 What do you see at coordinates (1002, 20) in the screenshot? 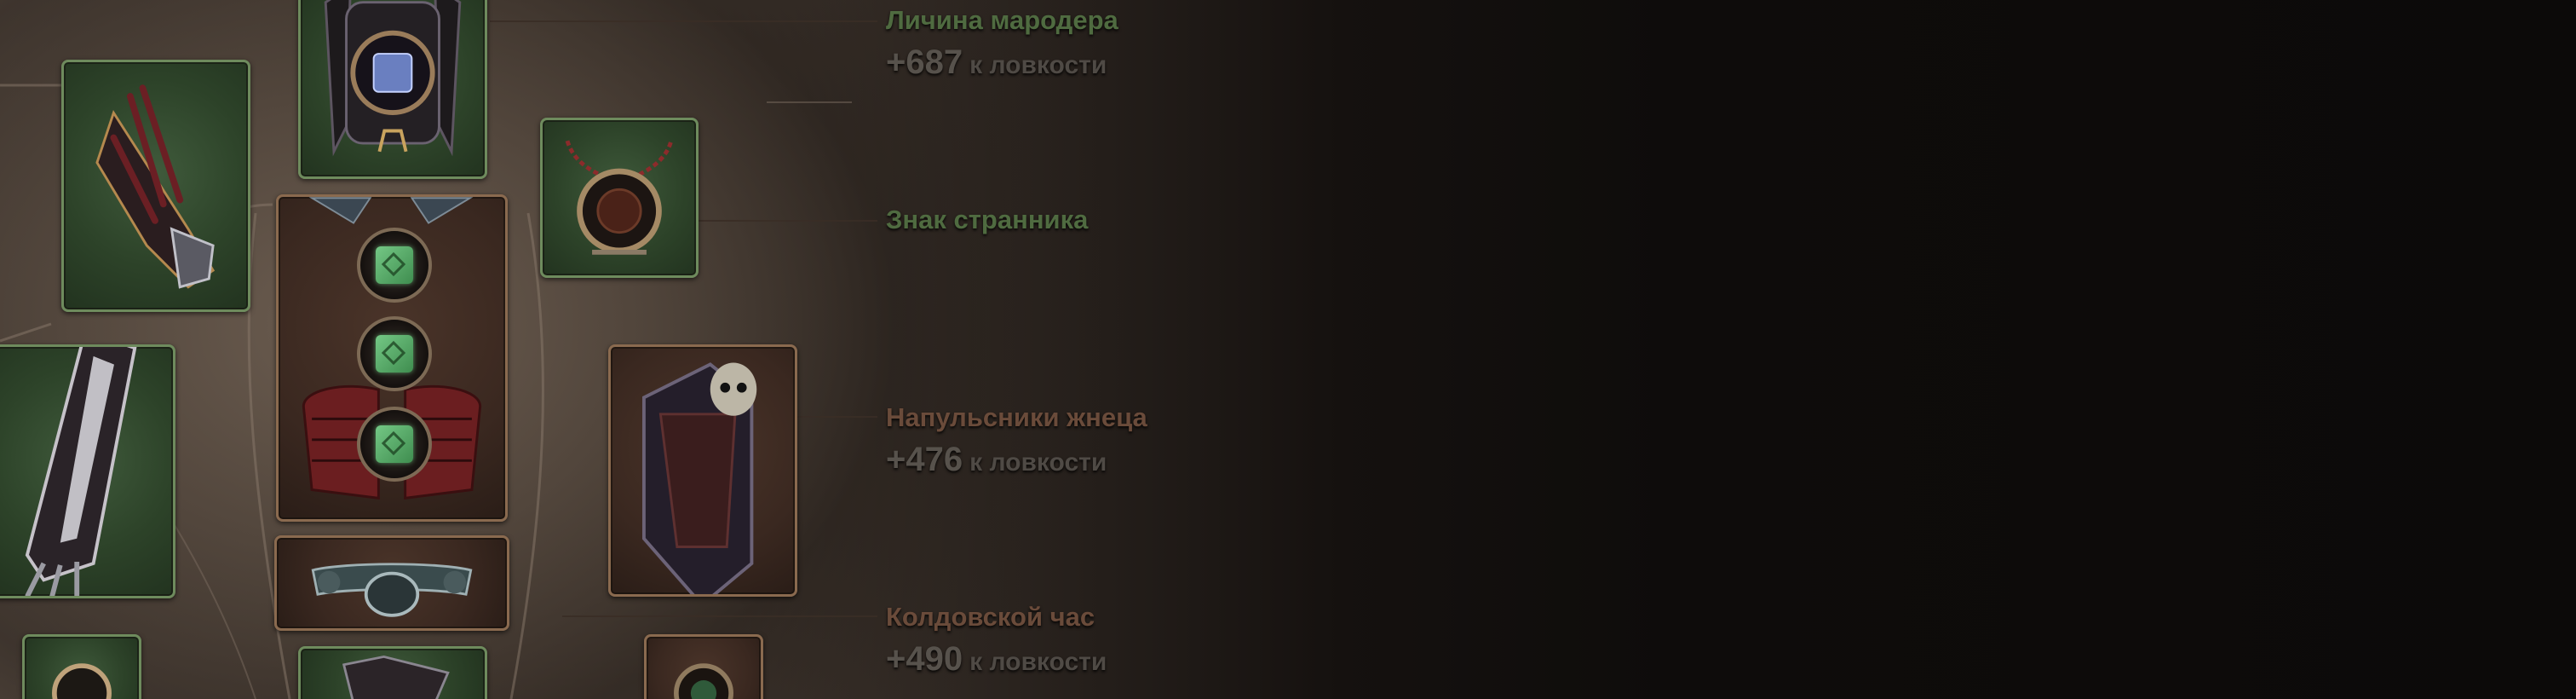
I see `item-name: Личина мародера` at bounding box center [1002, 20].